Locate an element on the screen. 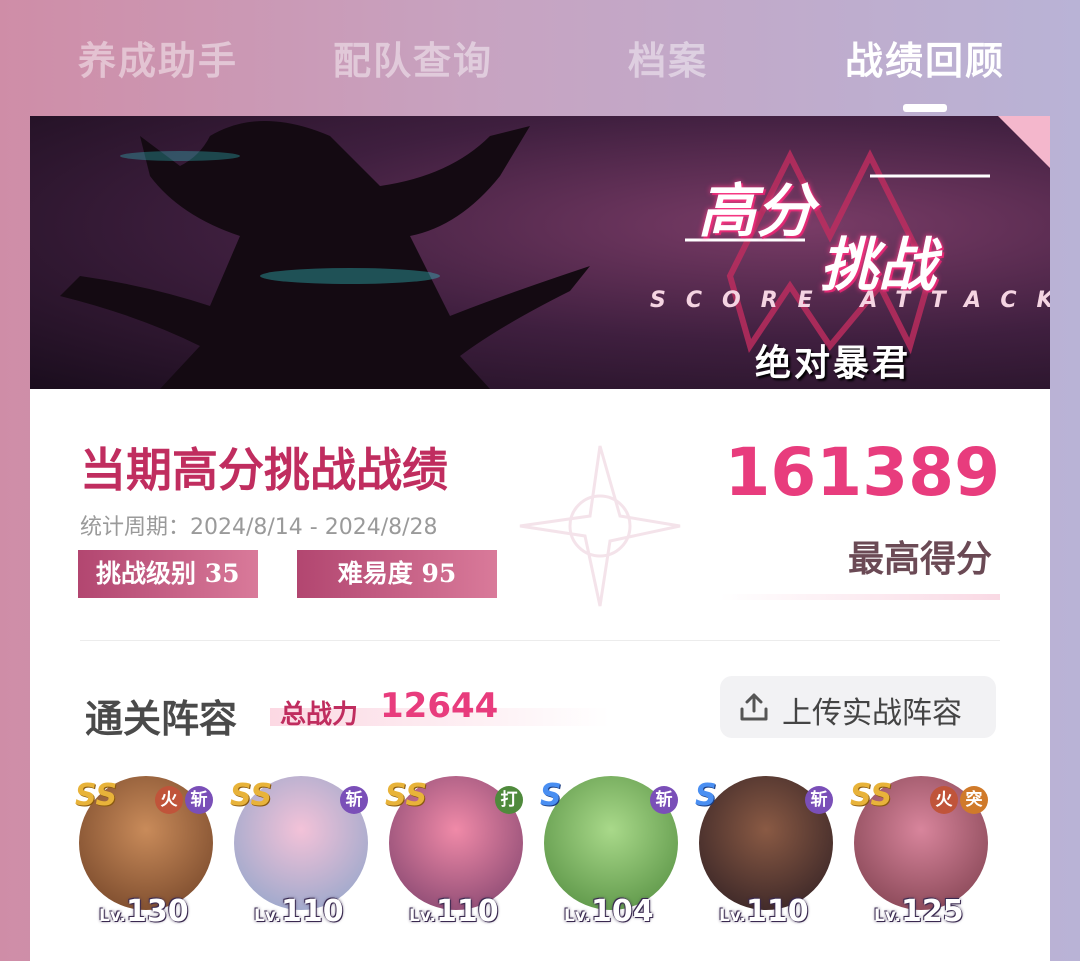 The width and height of the screenshot is (1080, 961). character-avatar: S 斩 Lv.104 is located at coordinates (611, 852).